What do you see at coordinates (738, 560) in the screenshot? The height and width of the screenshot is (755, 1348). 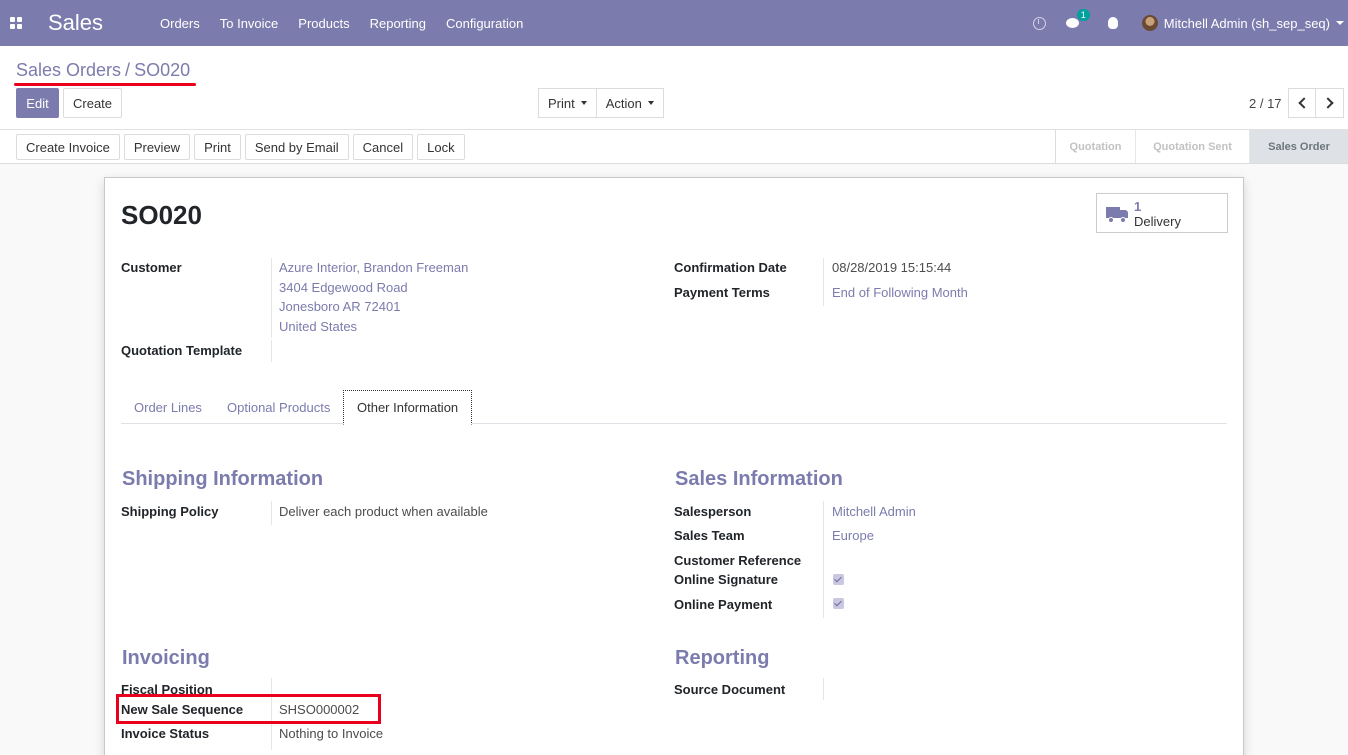 I see `customer-reference-label: Customer Reference` at bounding box center [738, 560].